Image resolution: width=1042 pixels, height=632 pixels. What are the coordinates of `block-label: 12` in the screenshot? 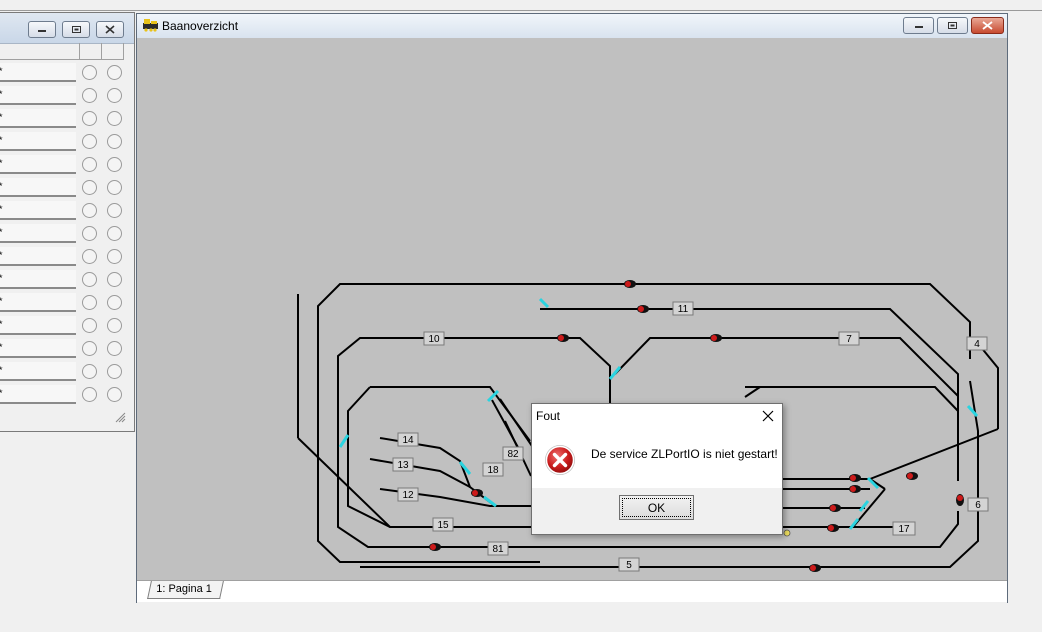 It's located at (408, 494).